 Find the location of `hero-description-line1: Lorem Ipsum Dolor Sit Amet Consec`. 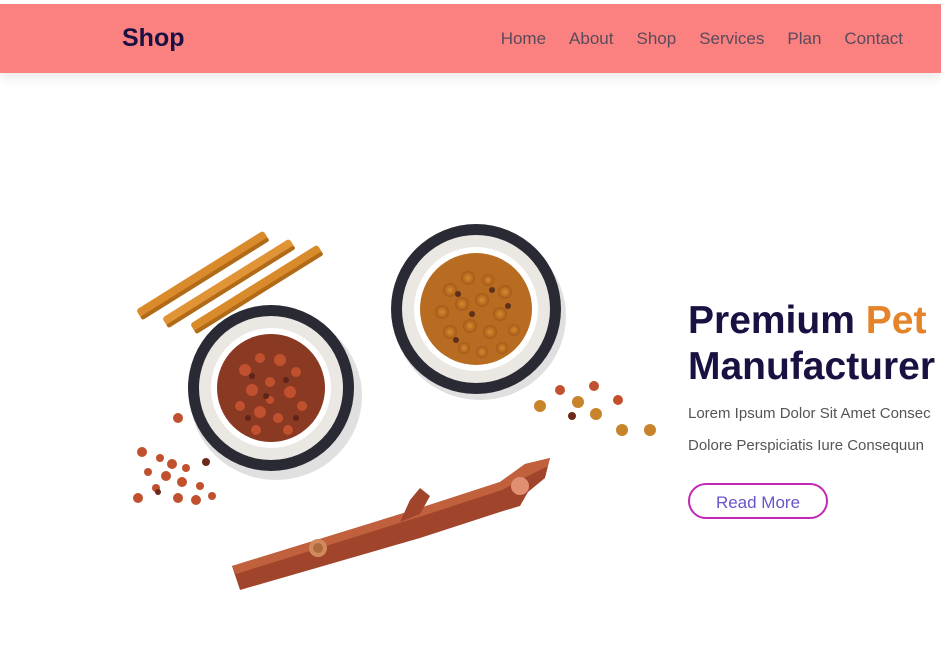

hero-description-line1: Lorem Ipsum Dolor Sit Amet Consec is located at coordinates (809, 413).